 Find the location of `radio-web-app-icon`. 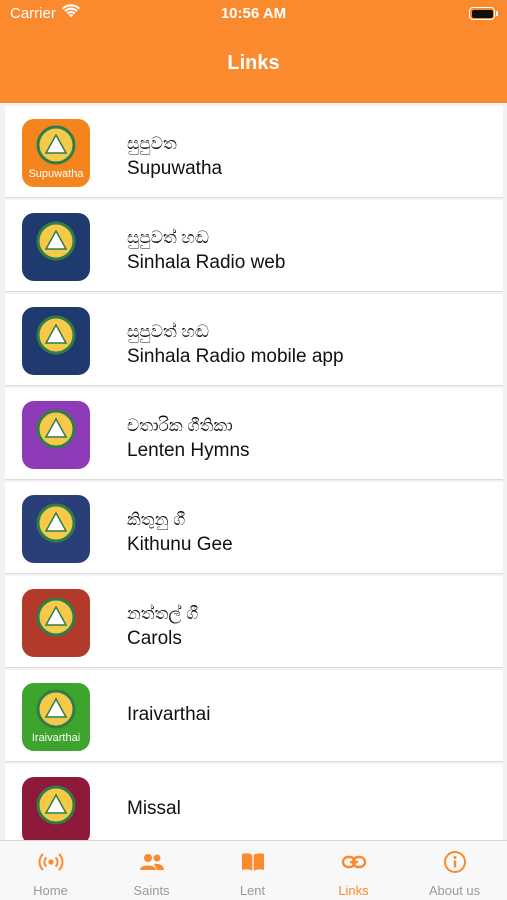

radio-web-app-icon is located at coordinates (56, 247).